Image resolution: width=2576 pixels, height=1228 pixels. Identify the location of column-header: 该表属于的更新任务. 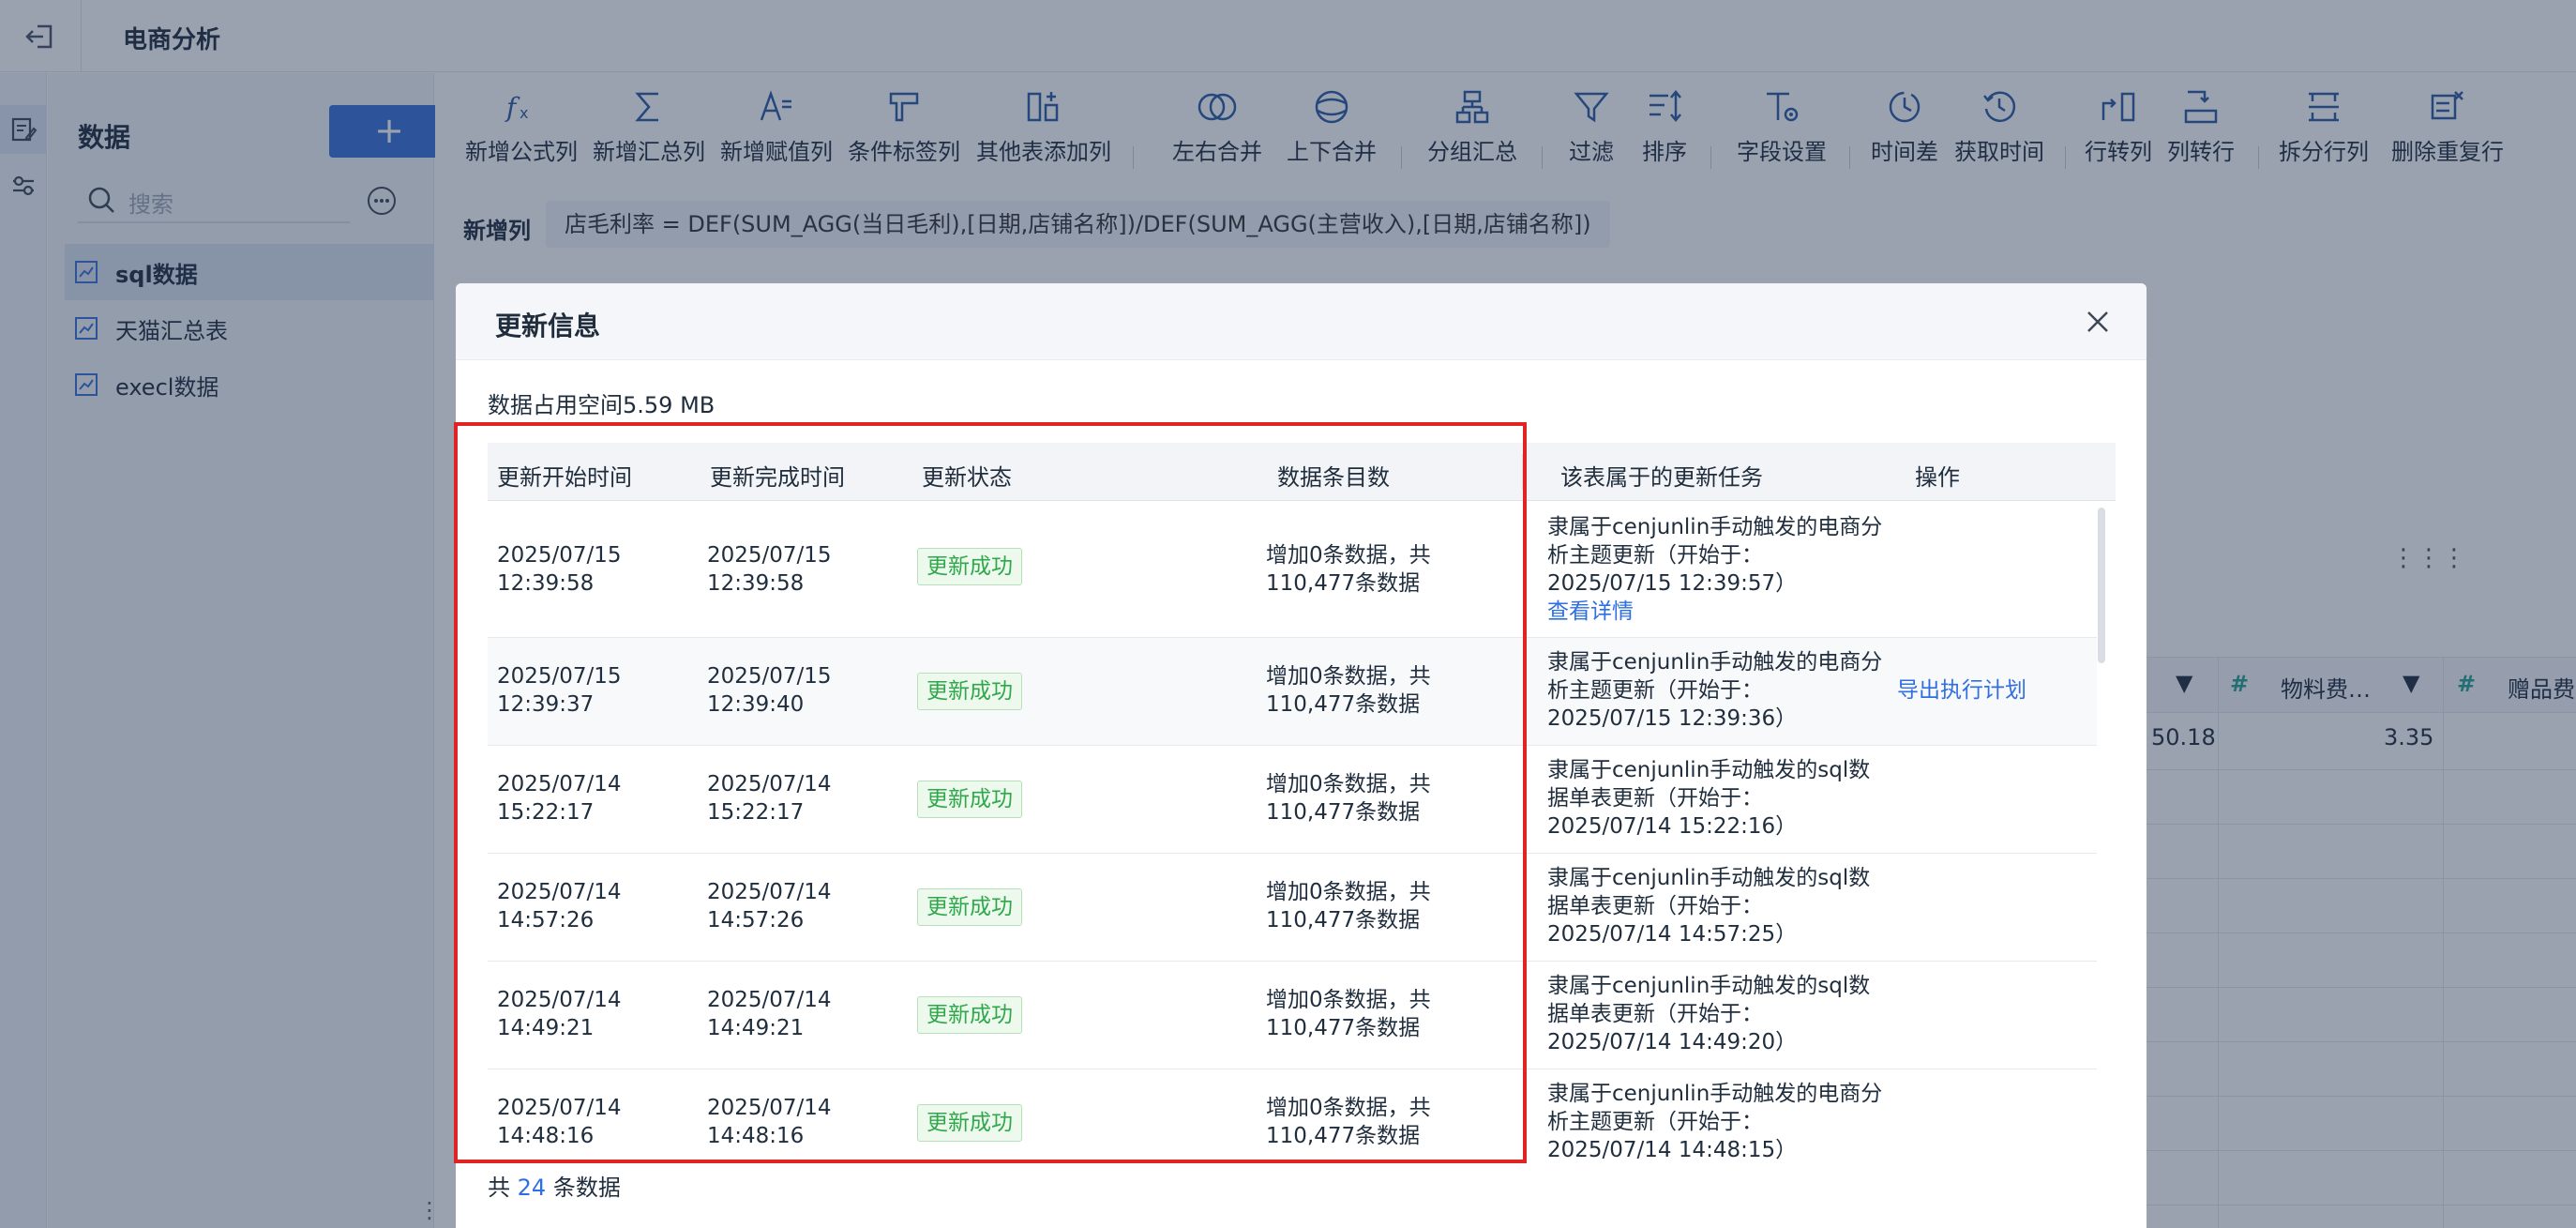
(1661, 477).